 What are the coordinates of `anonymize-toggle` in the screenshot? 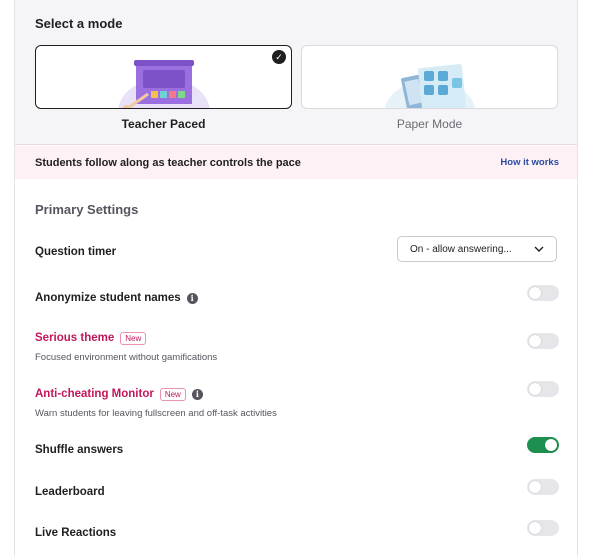 It's located at (543, 293).